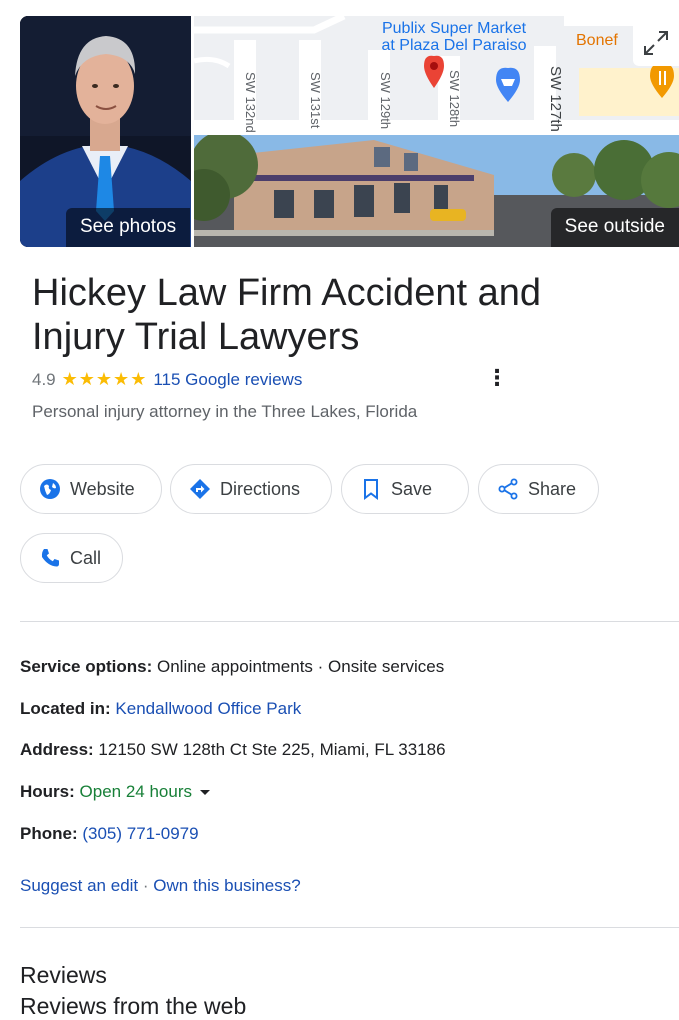 The height and width of the screenshot is (1020, 679). What do you see at coordinates (200, 489) in the screenshot?
I see `directions-icon` at bounding box center [200, 489].